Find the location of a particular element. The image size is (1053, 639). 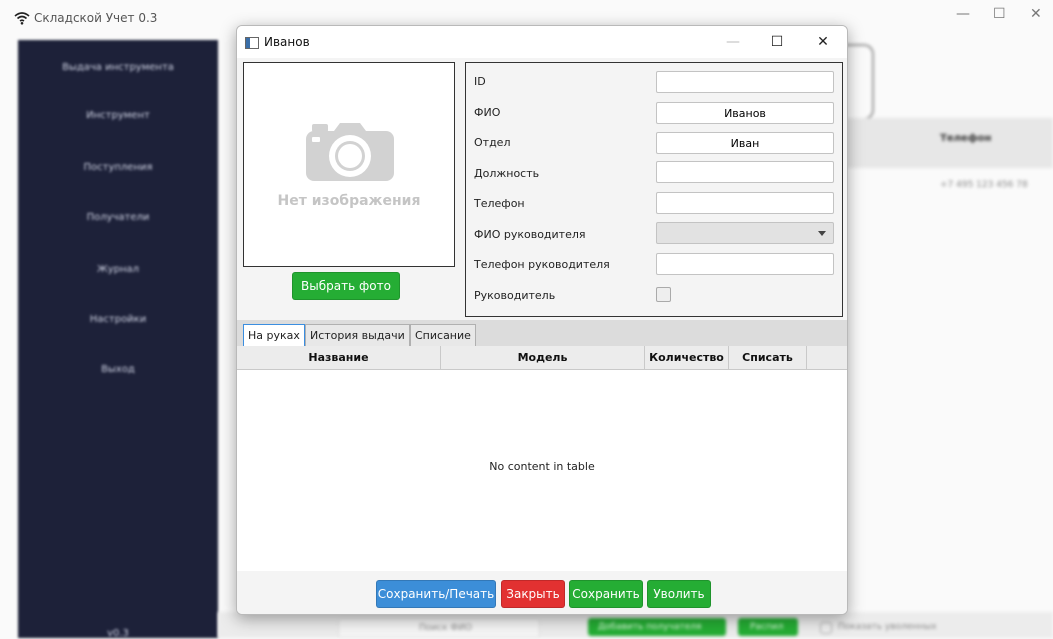

chevron-down-icon is located at coordinates (822, 233).